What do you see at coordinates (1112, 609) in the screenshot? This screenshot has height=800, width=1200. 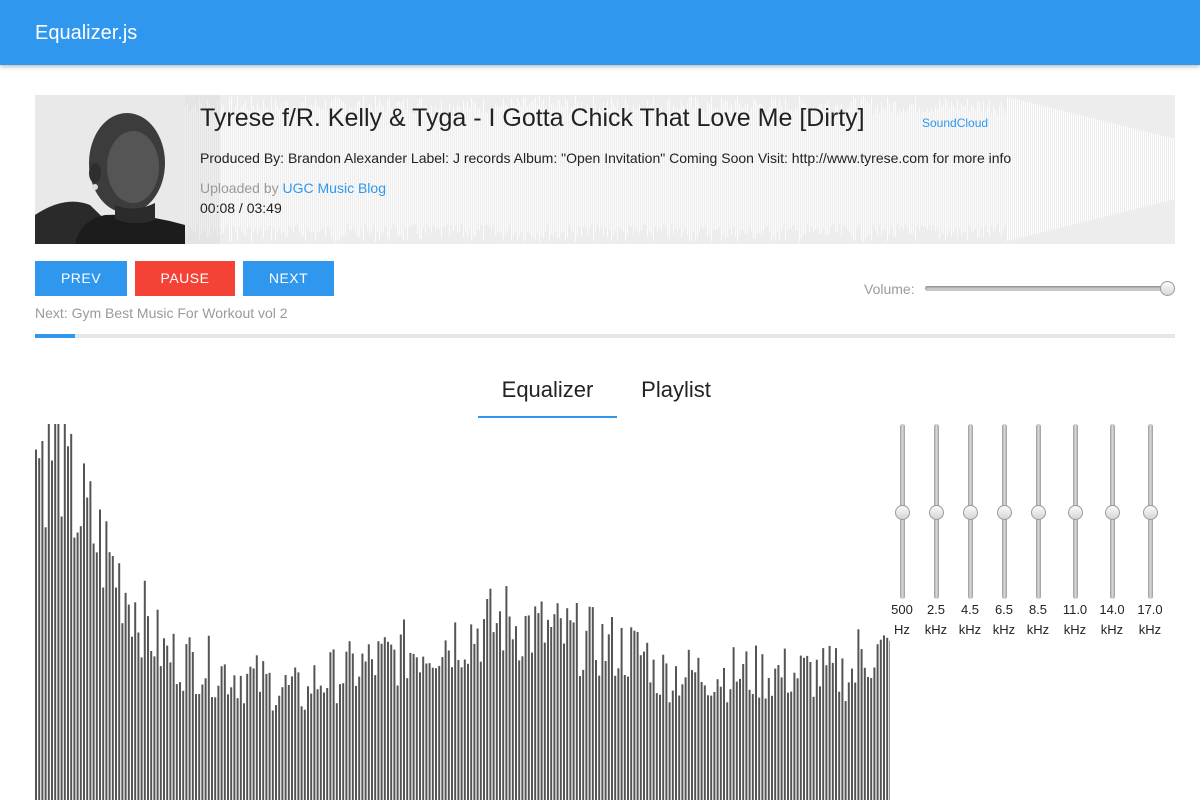 I see `eq-band-frequency: 14.0` at bounding box center [1112, 609].